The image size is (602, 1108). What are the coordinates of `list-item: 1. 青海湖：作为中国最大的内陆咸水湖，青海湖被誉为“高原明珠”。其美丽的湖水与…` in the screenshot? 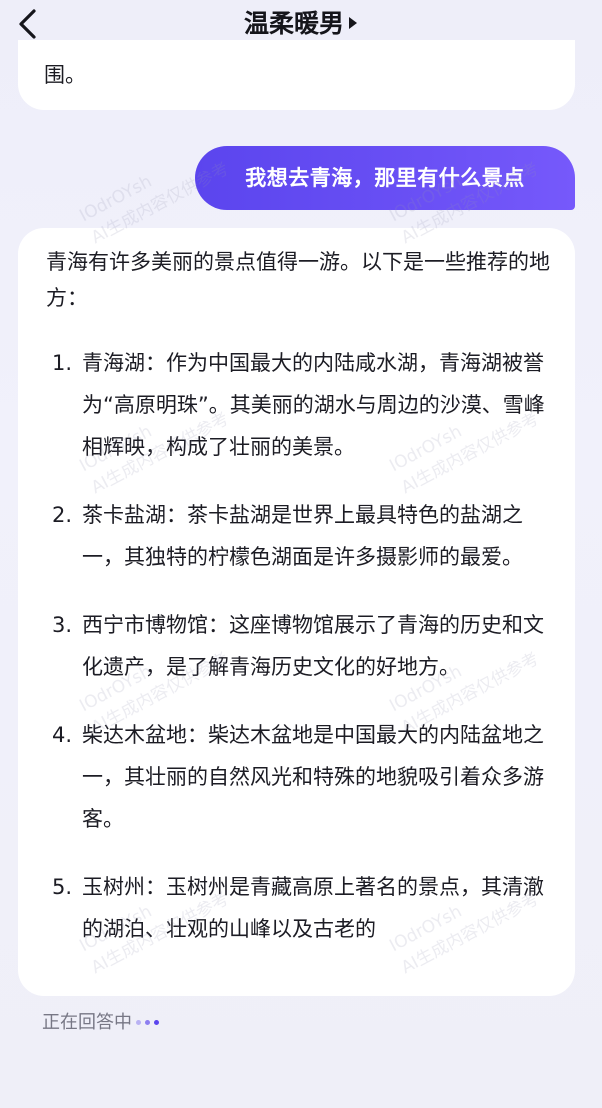 It's located at (305, 405).